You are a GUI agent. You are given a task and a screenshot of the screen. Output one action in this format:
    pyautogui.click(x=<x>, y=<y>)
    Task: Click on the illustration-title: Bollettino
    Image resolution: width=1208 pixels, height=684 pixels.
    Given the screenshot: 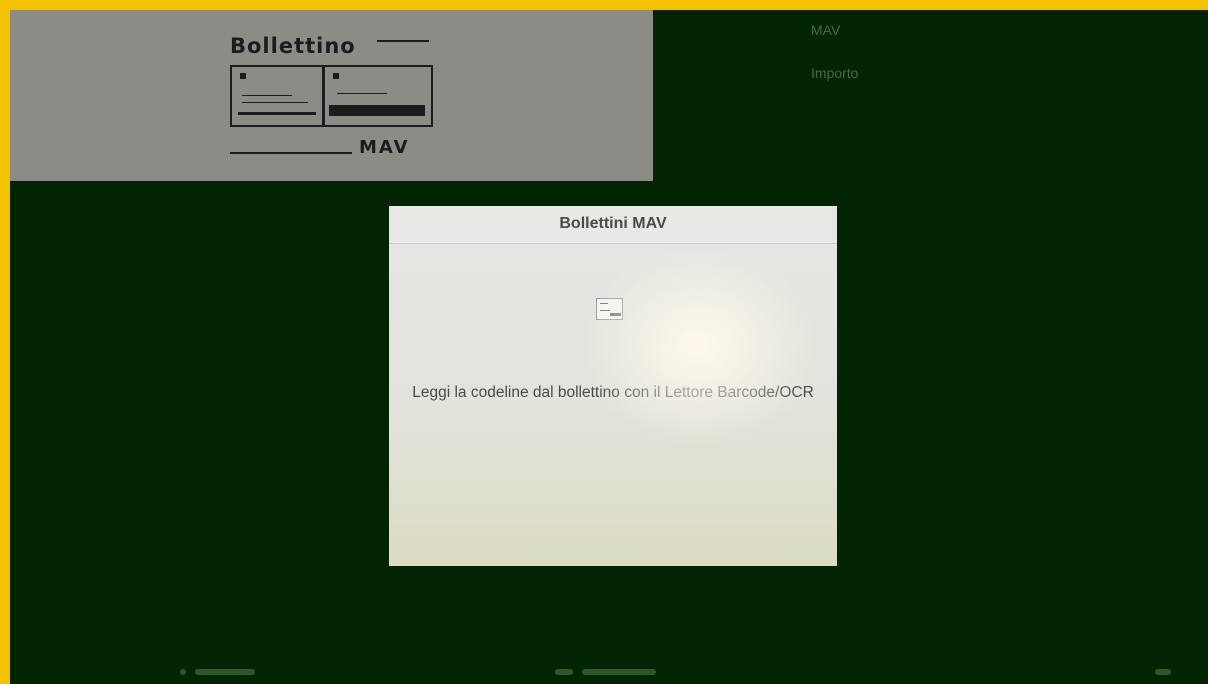 What is the action you would take?
    pyautogui.click(x=293, y=46)
    